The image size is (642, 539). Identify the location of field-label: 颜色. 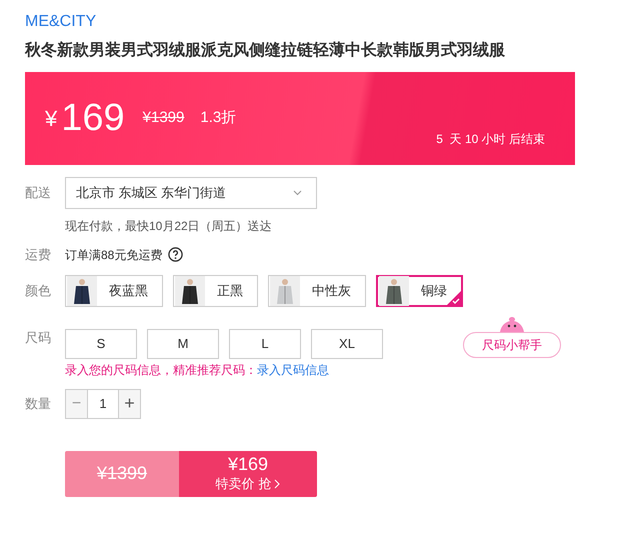
(38, 291).